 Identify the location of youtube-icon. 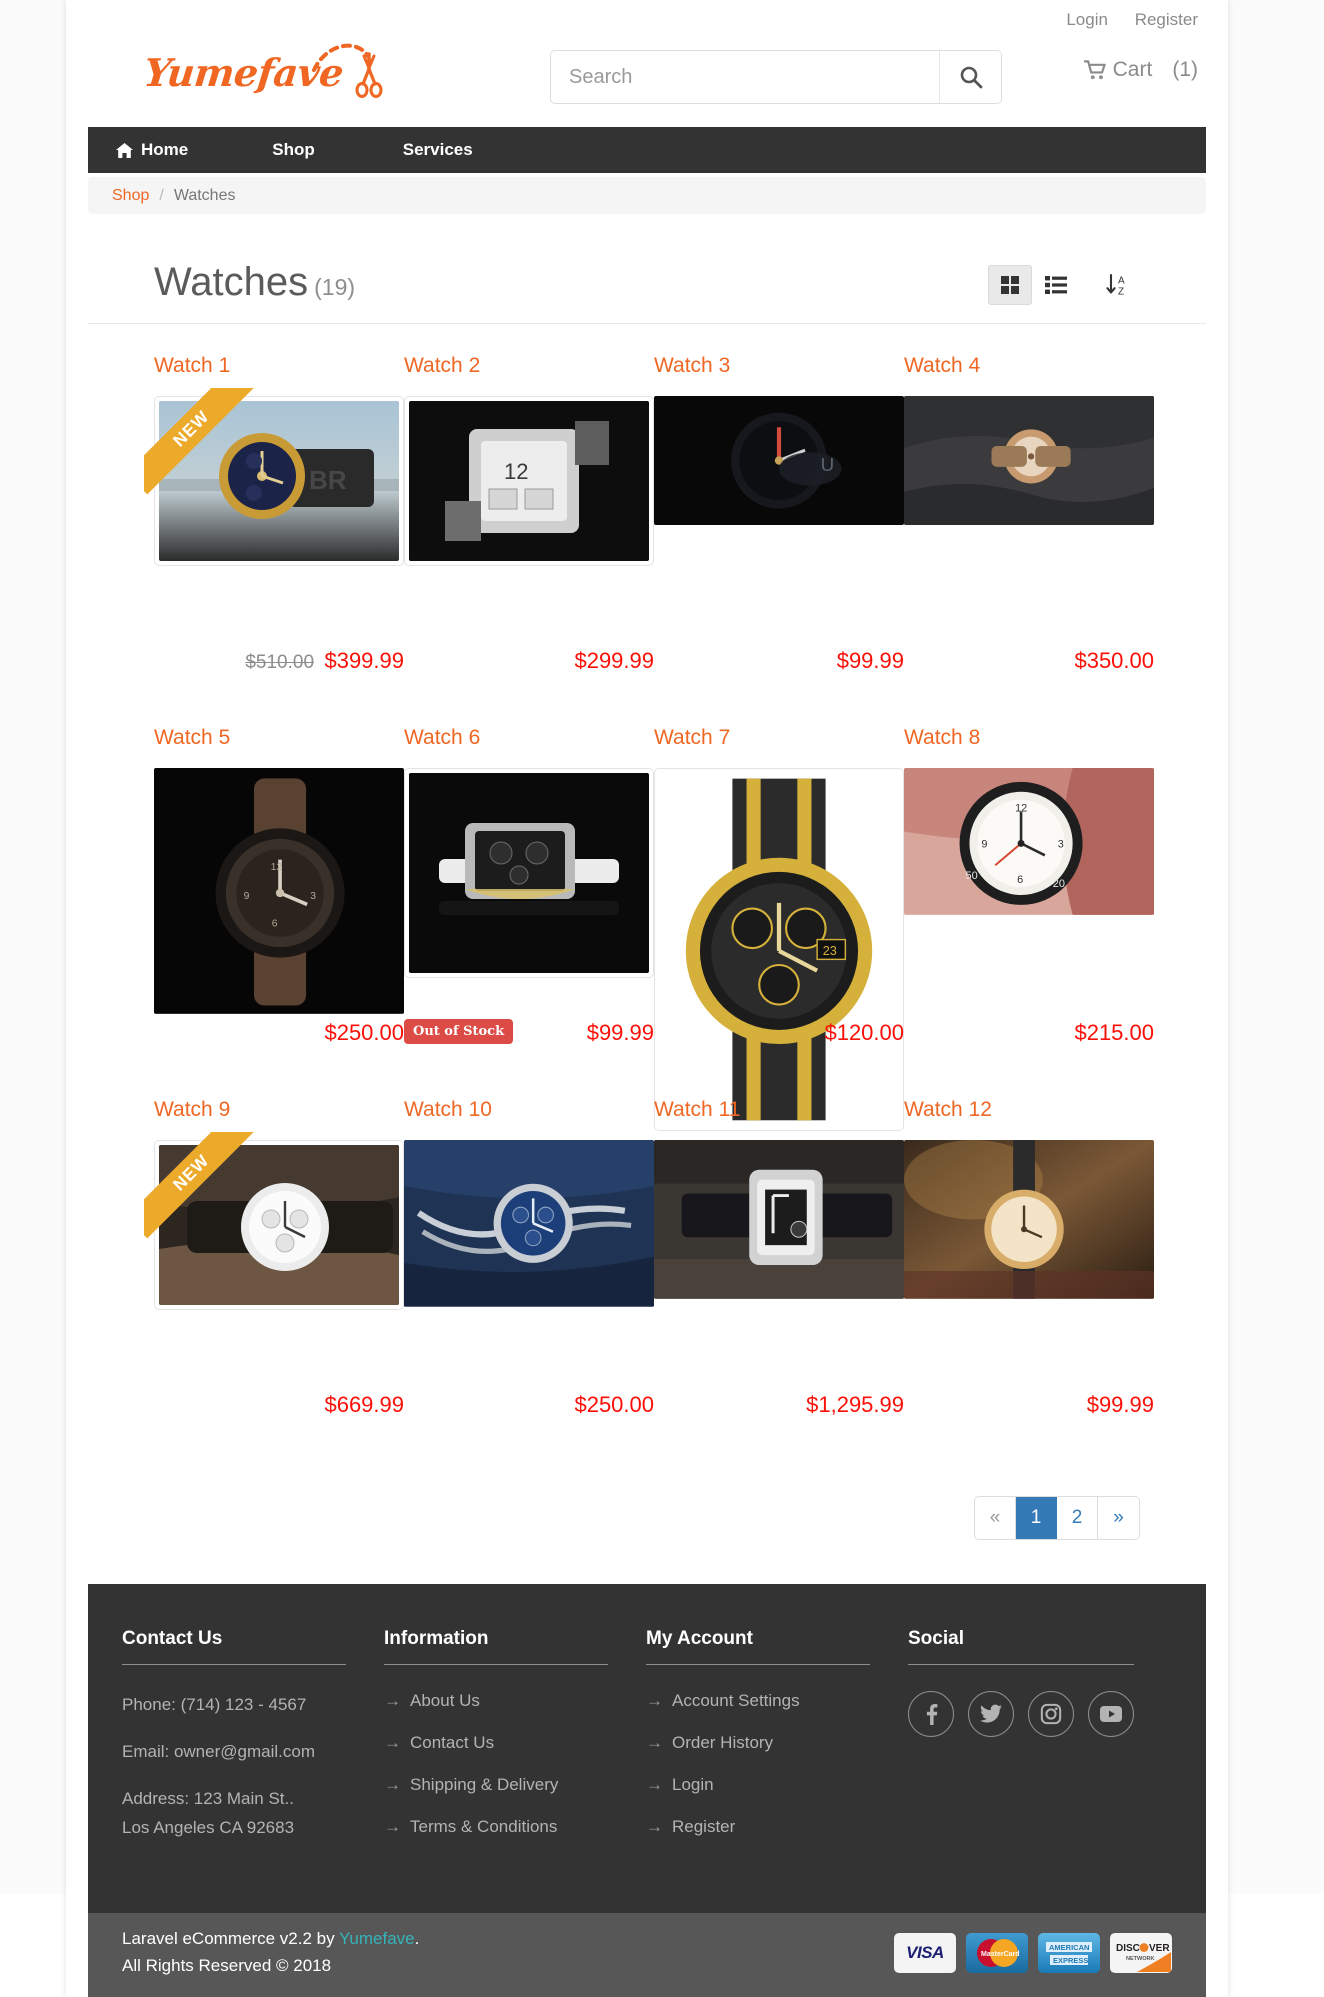
(1111, 1714).